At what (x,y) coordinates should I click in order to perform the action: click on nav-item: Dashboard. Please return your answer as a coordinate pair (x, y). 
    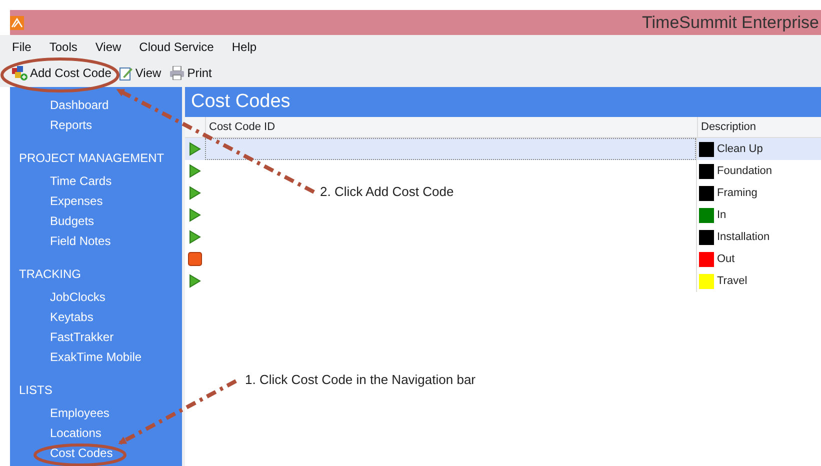
    Looking at the image, I should click on (96, 105).